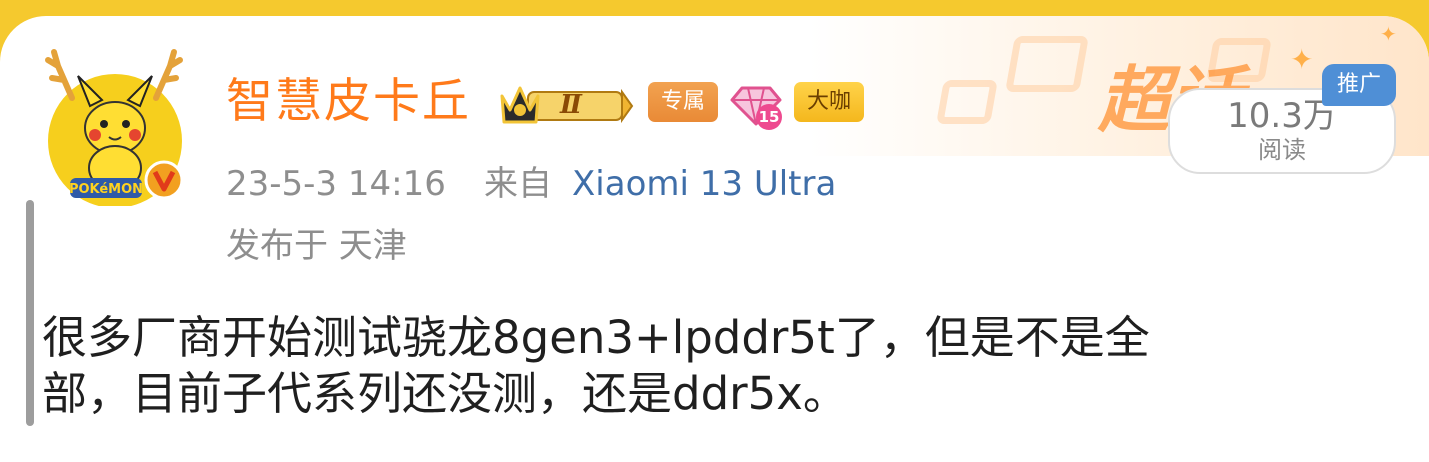 The width and height of the screenshot is (1429, 462). I want to click on post-location: 发布于 天津, so click(316, 246).